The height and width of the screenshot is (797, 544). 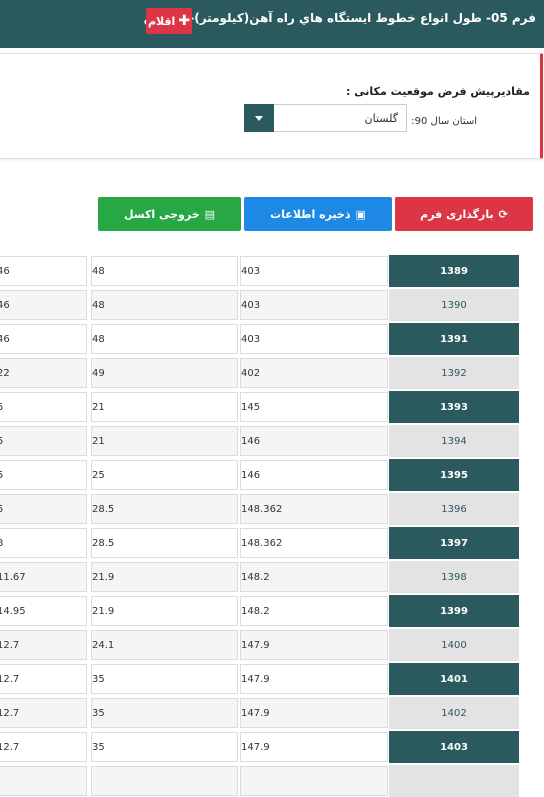 What do you see at coordinates (444, 121) in the screenshot?
I see `province-label: استان سال 90:` at bounding box center [444, 121].